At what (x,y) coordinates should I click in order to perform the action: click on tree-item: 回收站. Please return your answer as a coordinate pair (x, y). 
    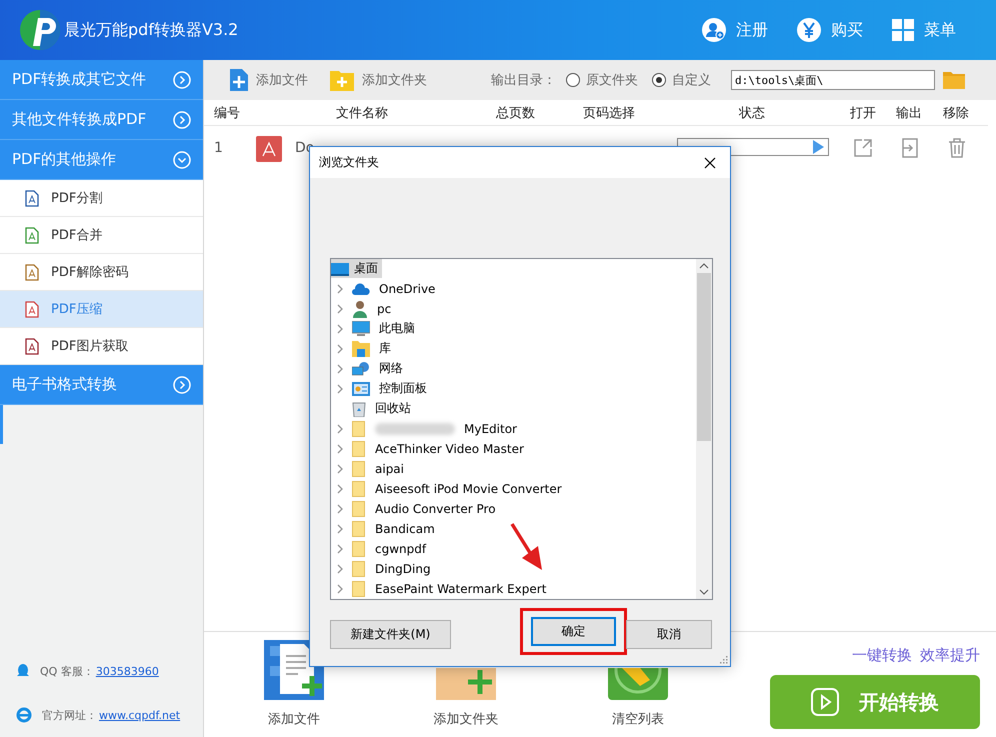
    Looking at the image, I should click on (393, 408).